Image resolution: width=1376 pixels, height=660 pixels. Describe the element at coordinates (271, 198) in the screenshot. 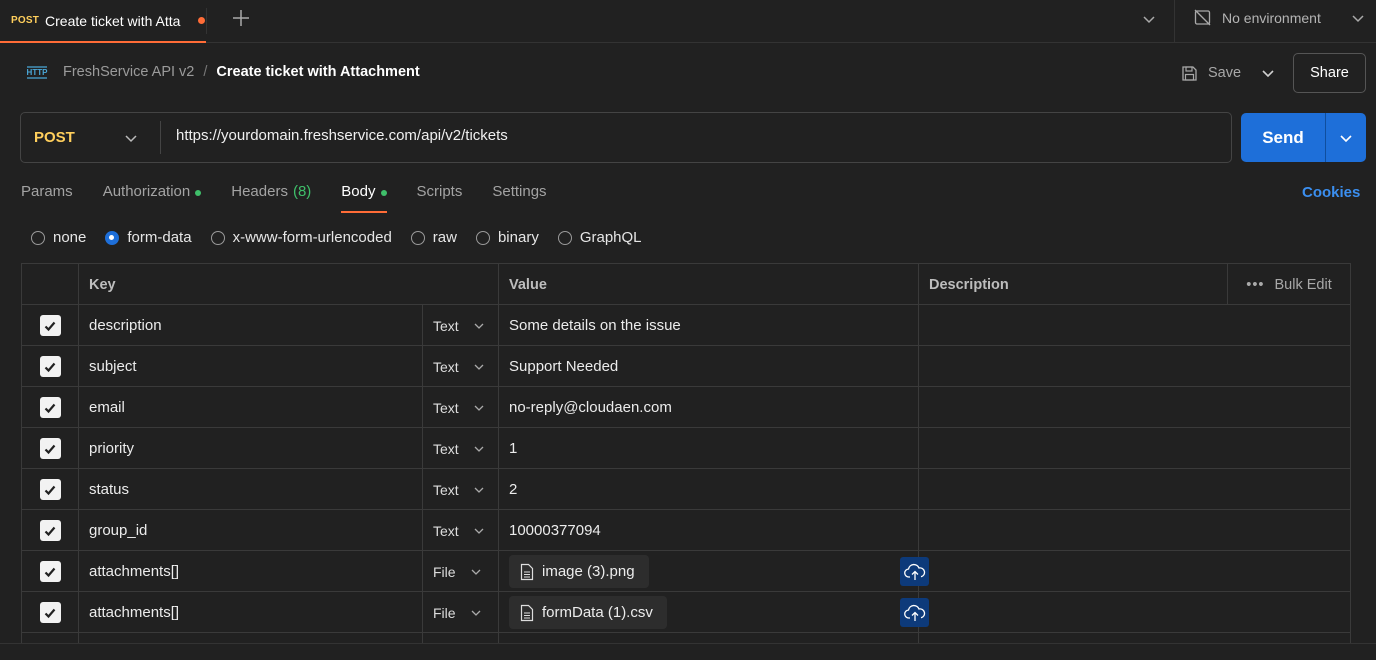

I see `tab-headers: Headers (8)` at that location.